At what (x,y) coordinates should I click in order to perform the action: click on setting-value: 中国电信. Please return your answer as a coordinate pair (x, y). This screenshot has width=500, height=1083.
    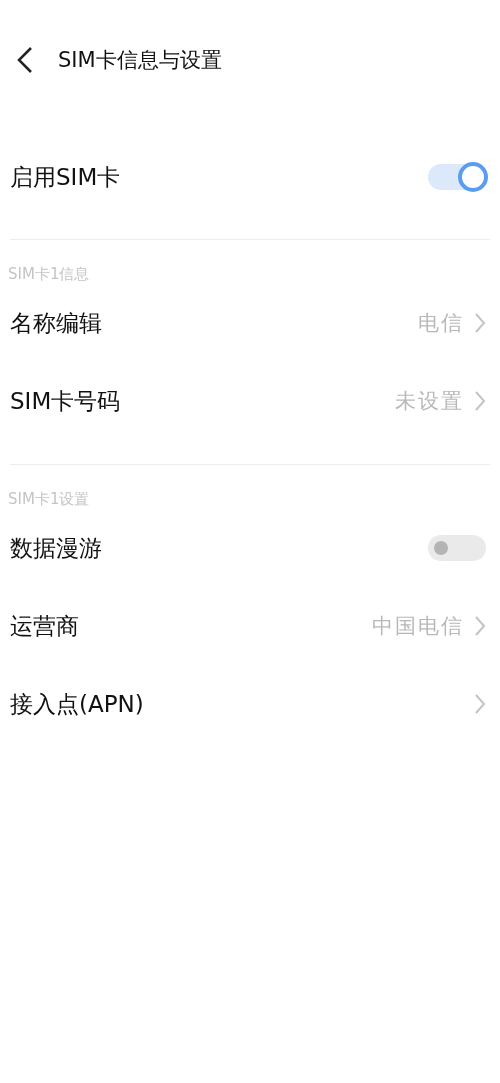
    Looking at the image, I should click on (418, 626).